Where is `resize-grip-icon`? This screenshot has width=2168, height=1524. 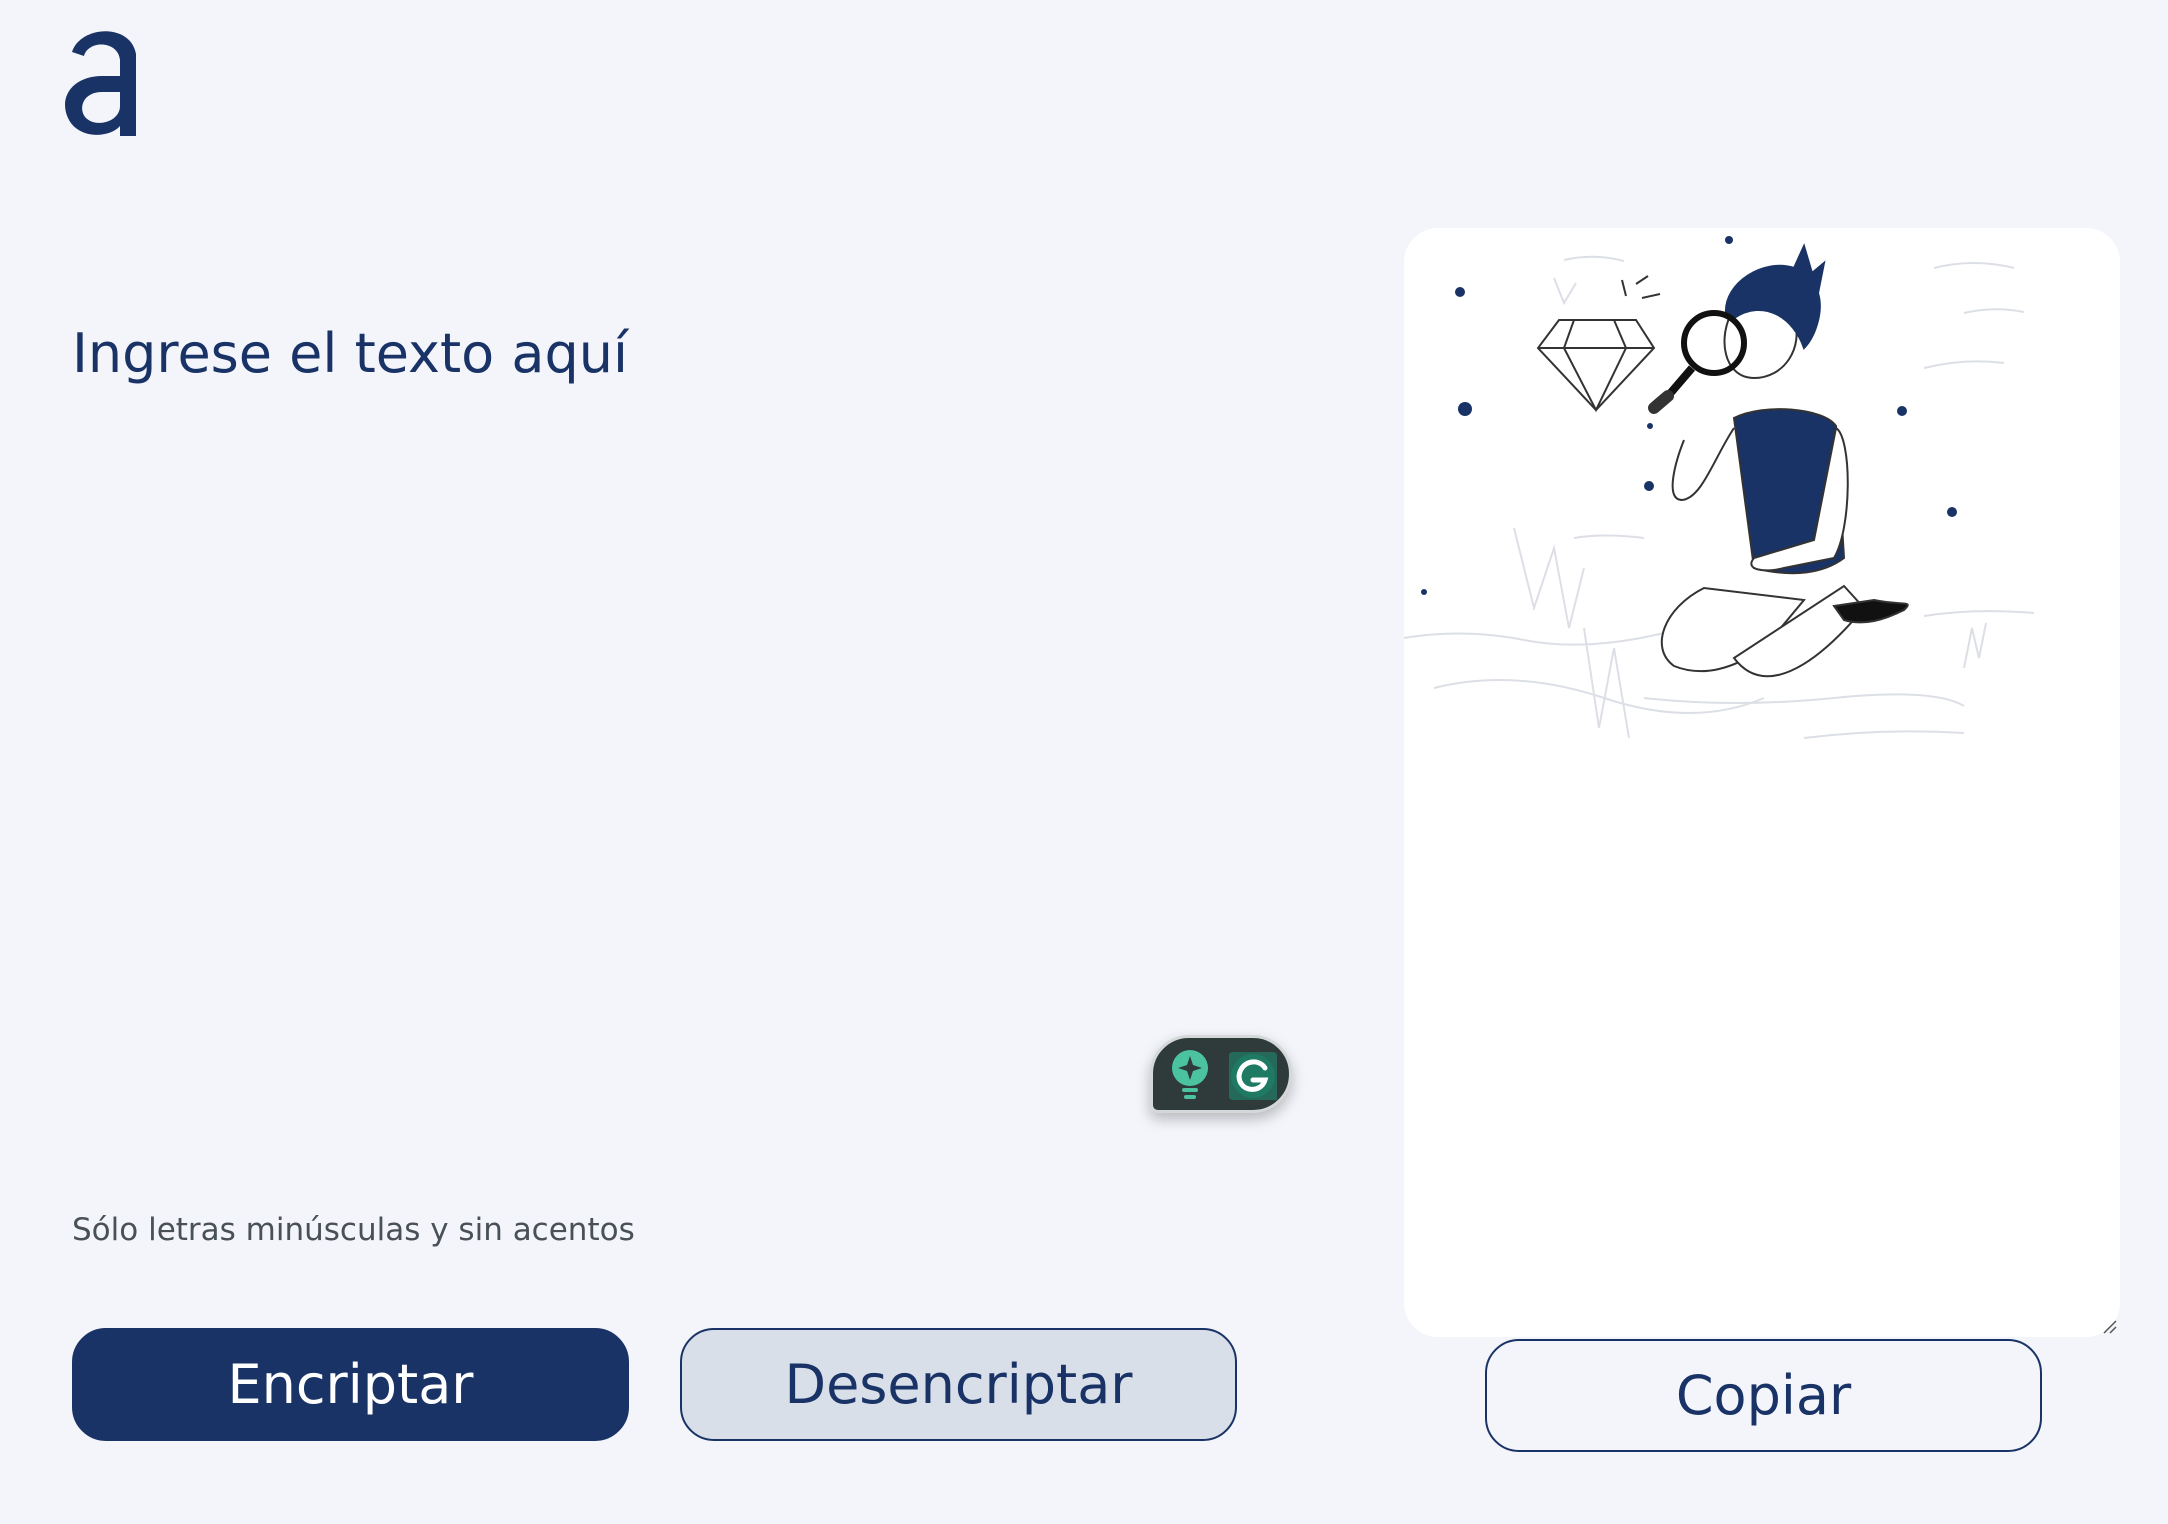 resize-grip-icon is located at coordinates (2110, 1327).